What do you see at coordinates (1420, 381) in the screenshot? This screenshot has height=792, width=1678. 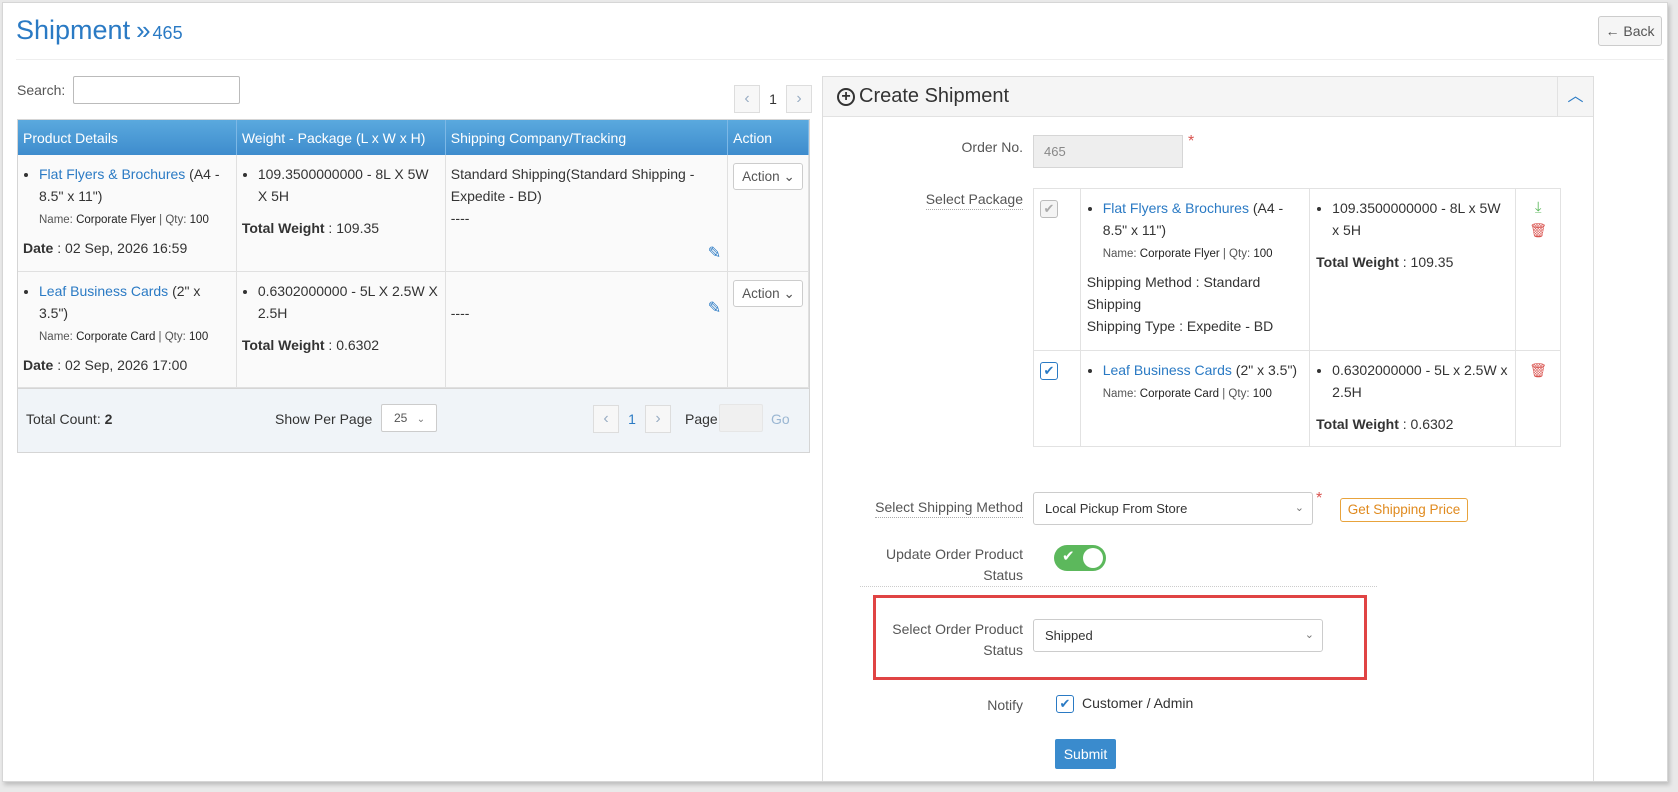 I see `weight-line: 0.6302000000 - 5L x 2.5W x 2.5H` at bounding box center [1420, 381].